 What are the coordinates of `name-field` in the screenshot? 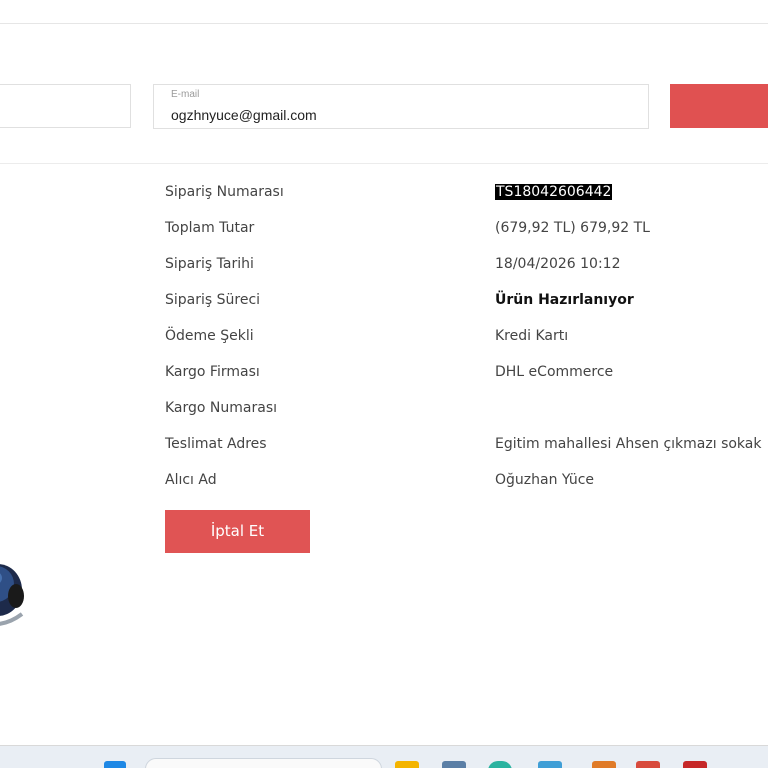 It's located at (65, 106).